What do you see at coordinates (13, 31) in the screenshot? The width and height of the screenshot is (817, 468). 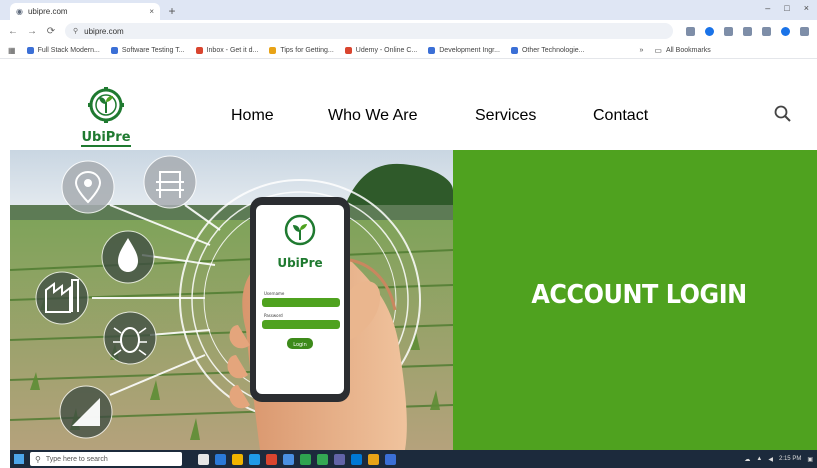 I see `back-icon: ←` at bounding box center [13, 31].